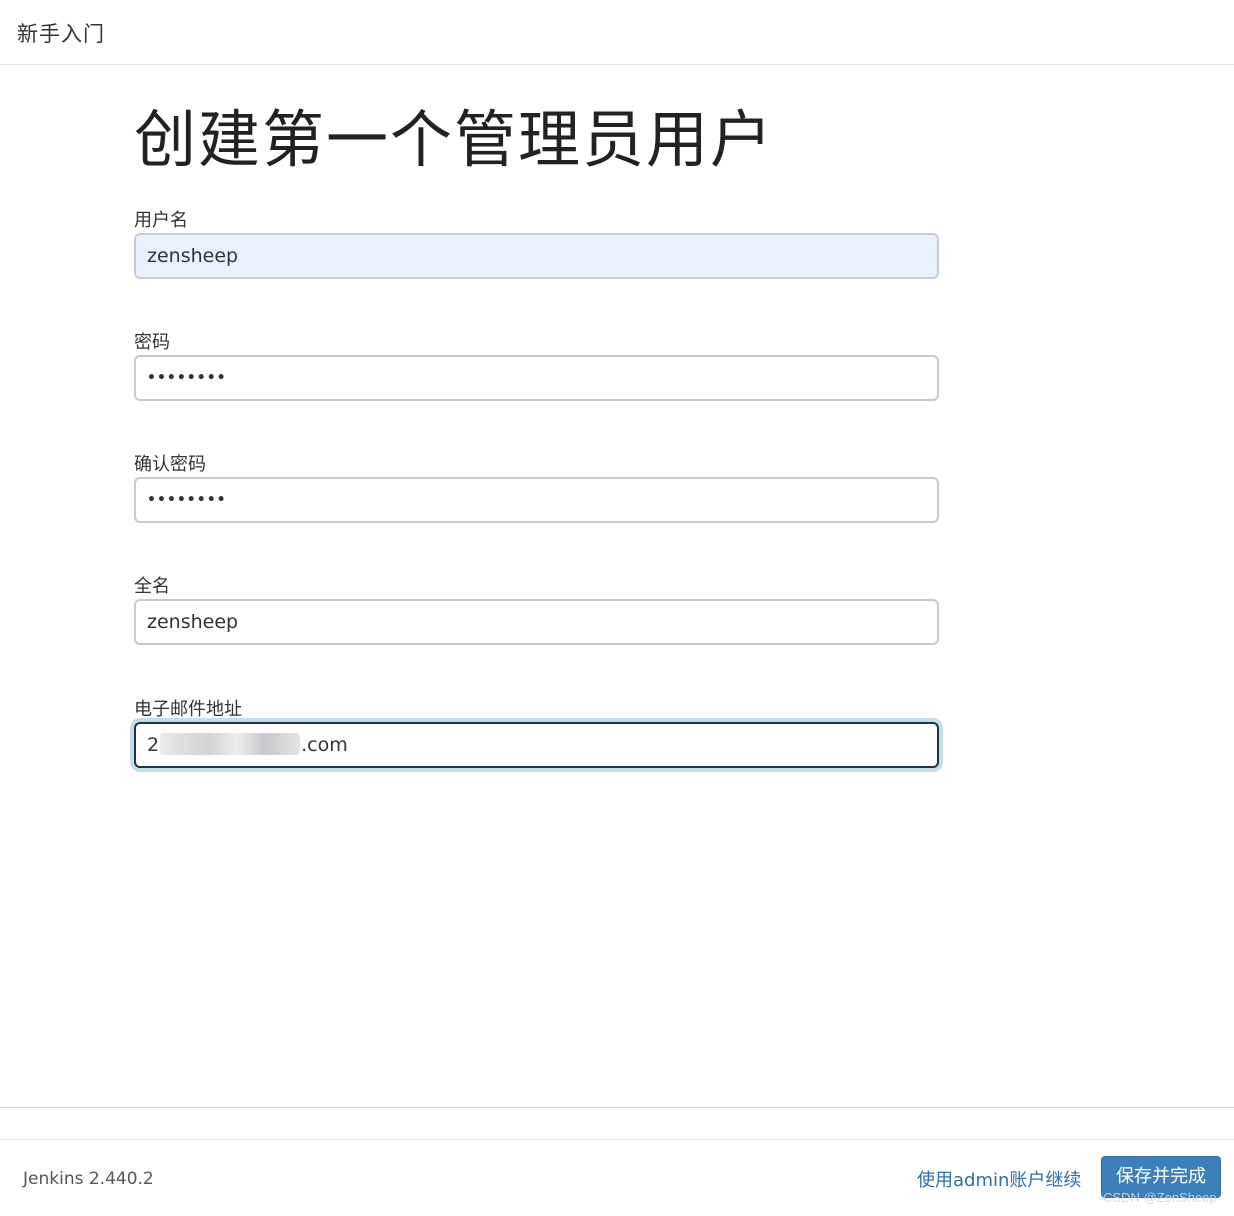  What do you see at coordinates (170, 464) in the screenshot?
I see `confirm-password-label: 确认密码` at bounding box center [170, 464].